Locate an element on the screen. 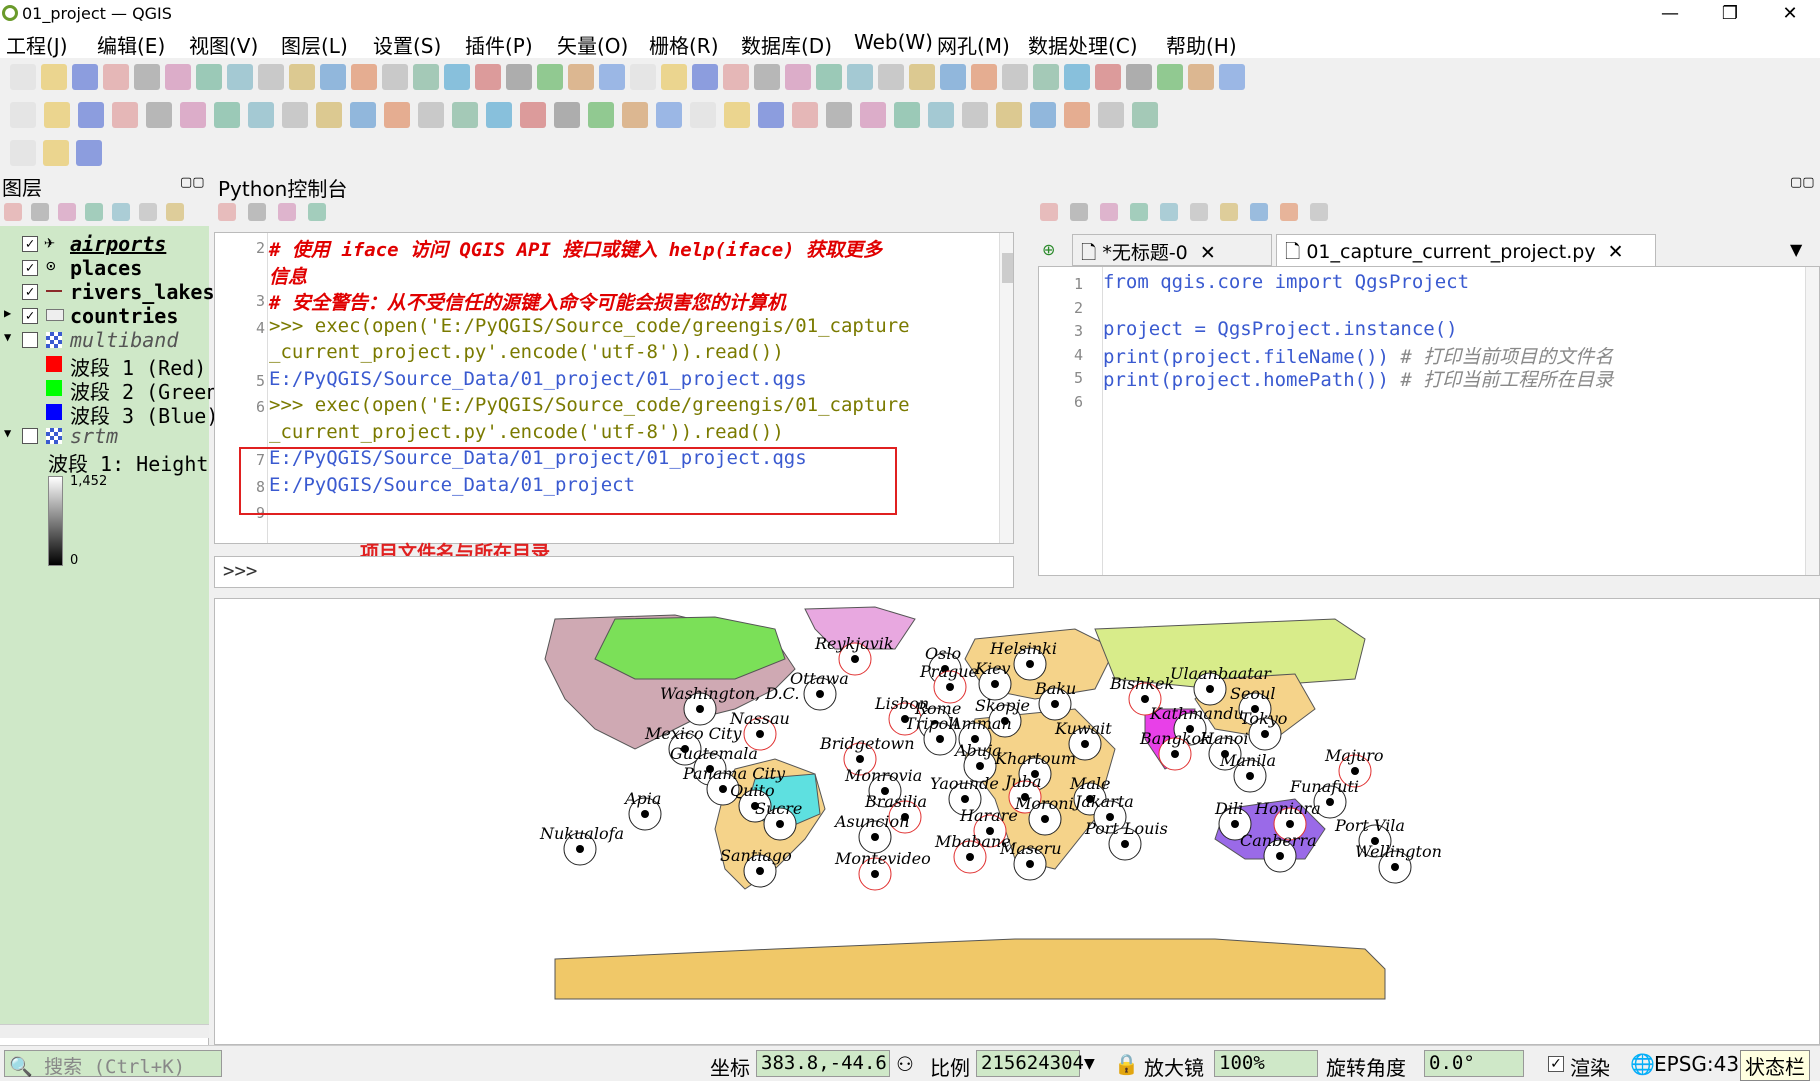 This screenshot has height=1081, width=1820. menu-settings: 设置(S) is located at coordinates (407, 44).